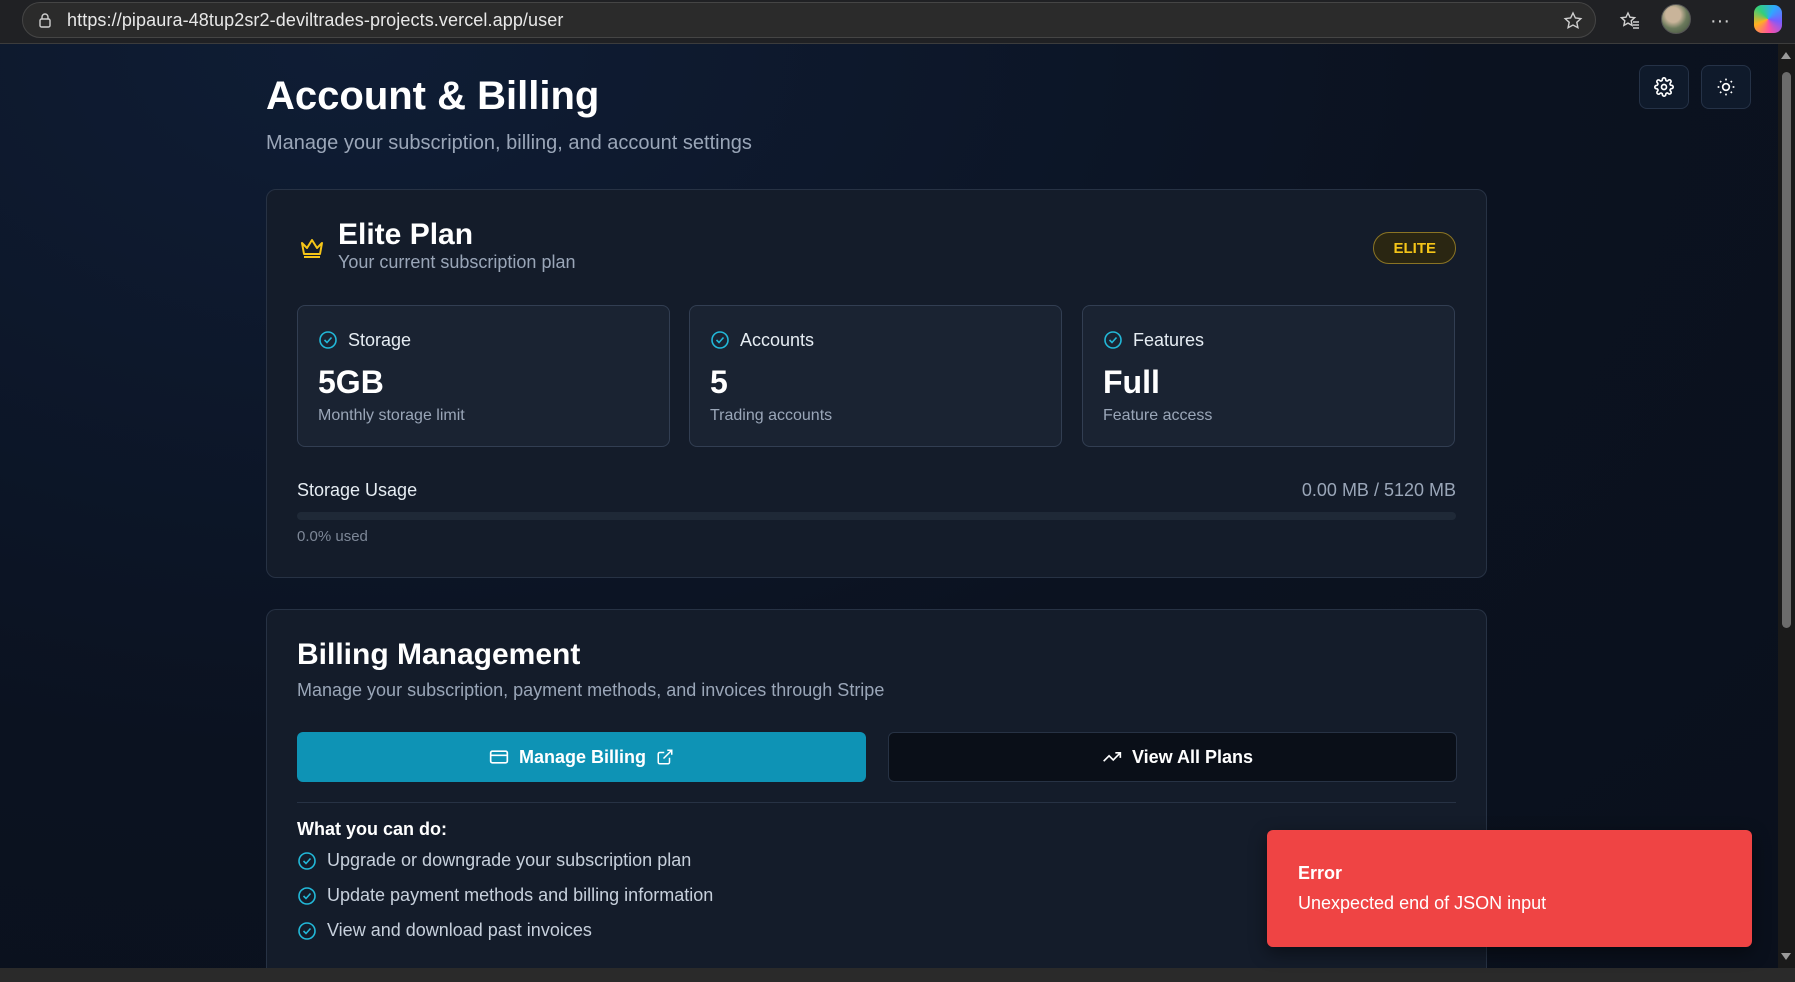  What do you see at coordinates (875, 376) in the screenshot?
I see `stat-card-accounts: Accounts 5 Trading accounts` at bounding box center [875, 376].